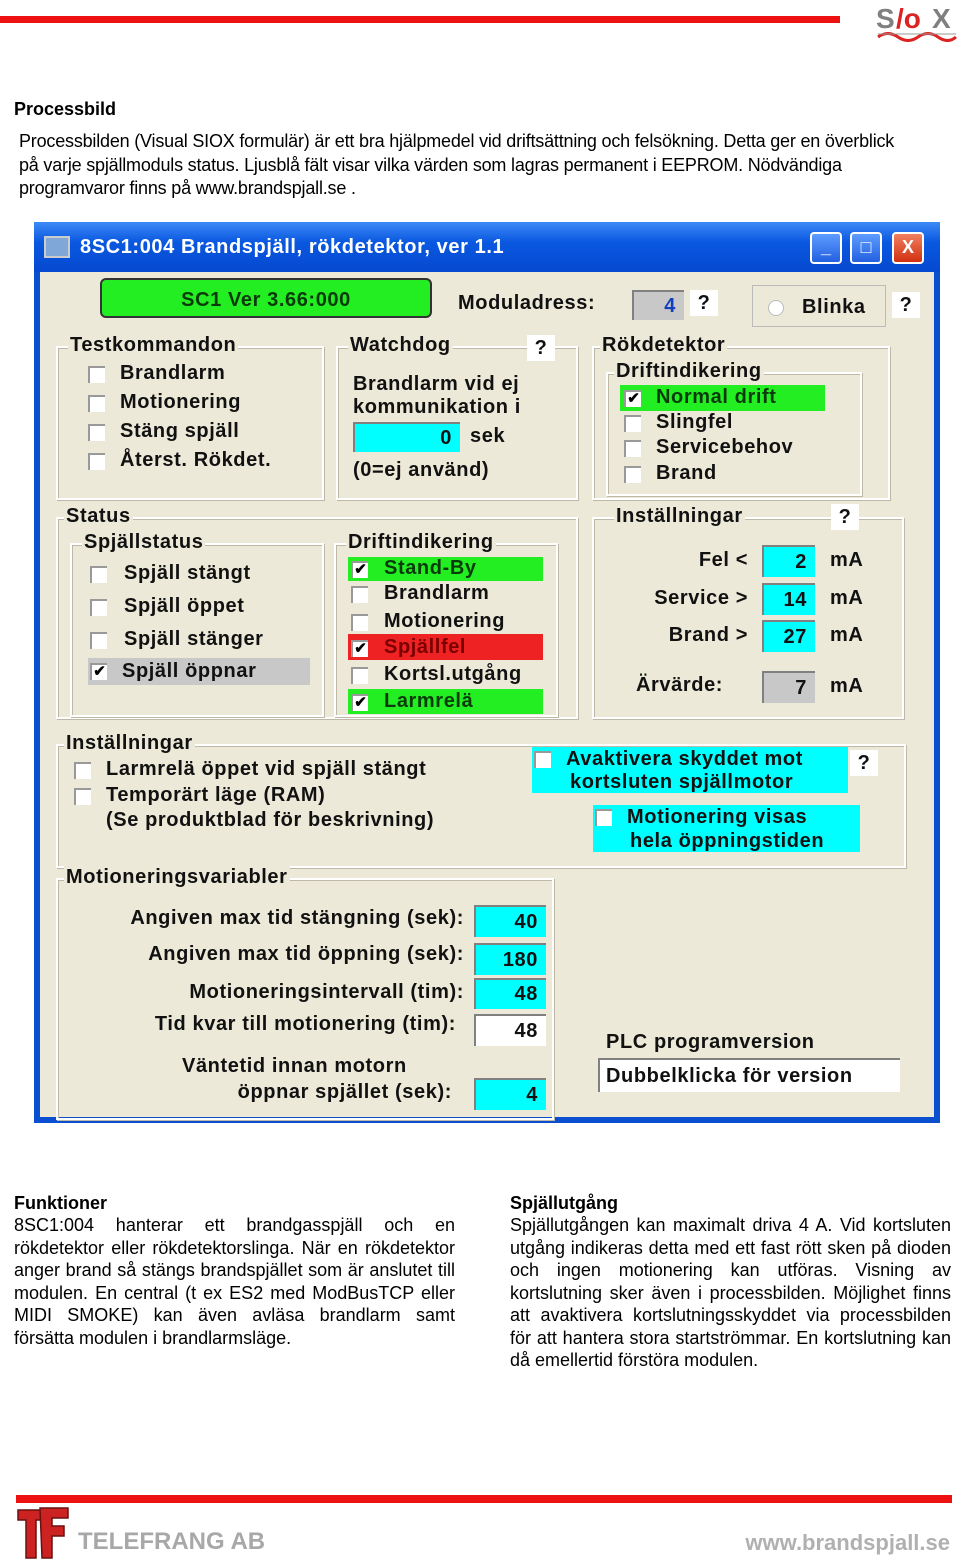 The width and height of the screenshot is (960, 1565). I want to click on spjall-oppet-label: Spjäll öppet, so click(184, 606).